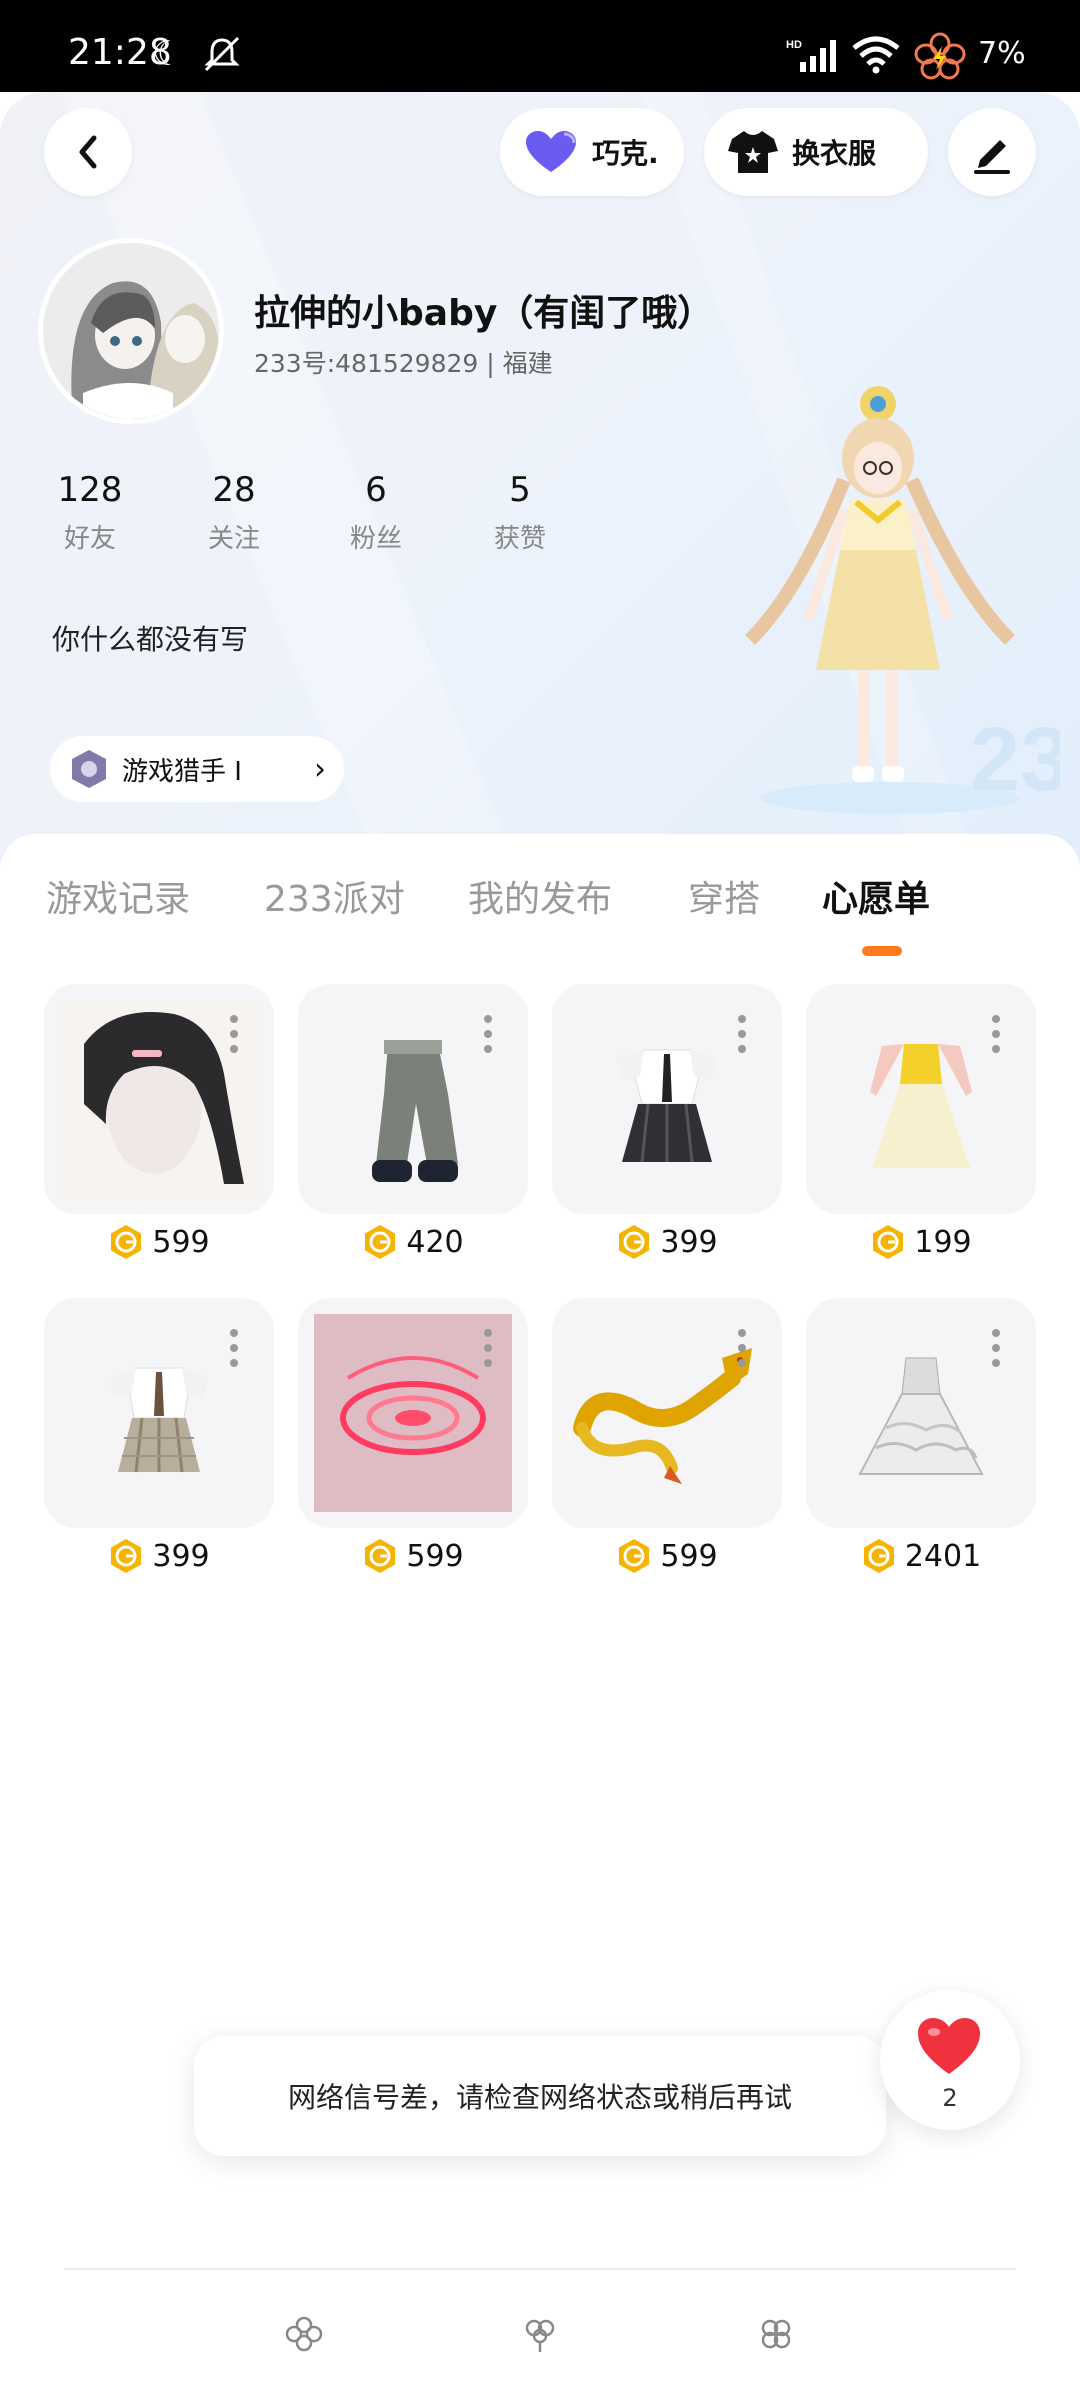  What do you see at coordinates (753, 152) in the screenshot?
I see `shirt-icon` at bounding box center [753, 152].